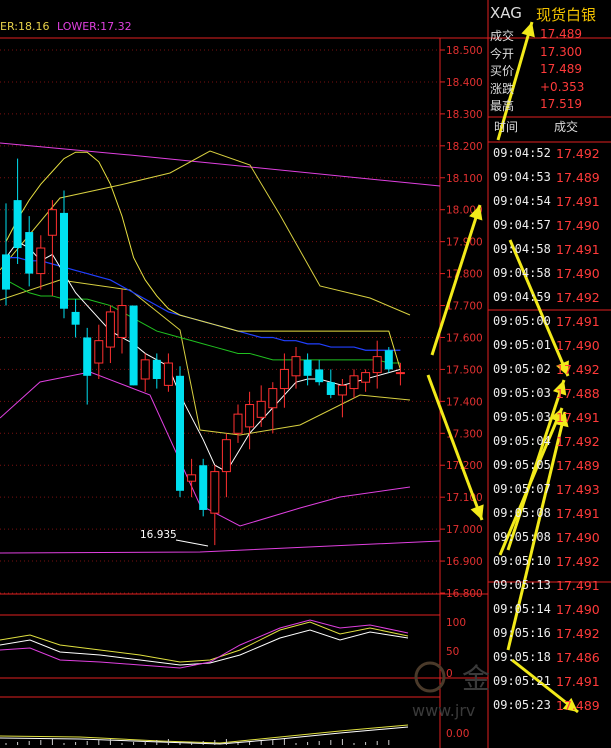 The width and height of the screenshot is (611, 748). I want to click on tick-row: 09:05:01 17.490, so click(548, 346).